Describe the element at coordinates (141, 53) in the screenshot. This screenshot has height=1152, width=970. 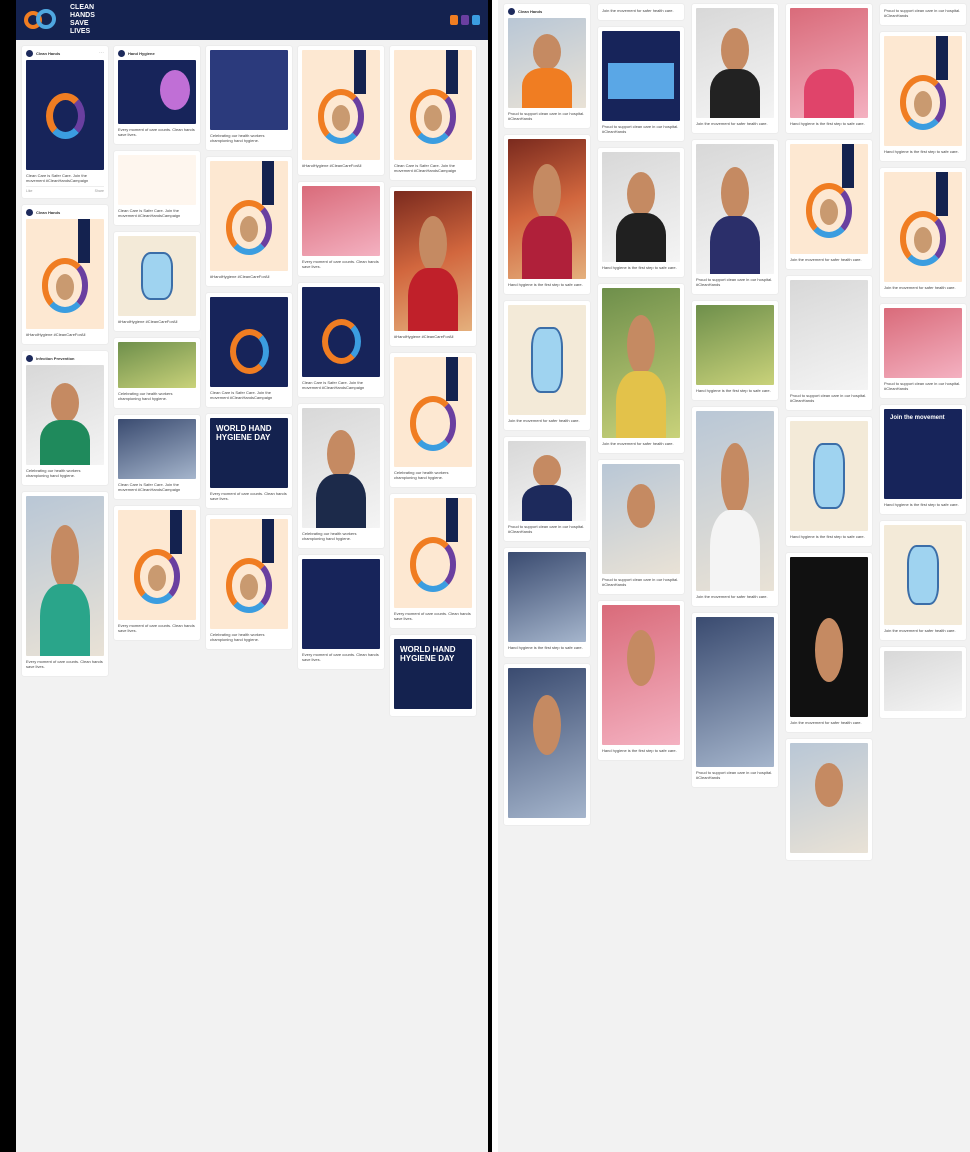
I see `post-author: Hand Hygiene` at that location.